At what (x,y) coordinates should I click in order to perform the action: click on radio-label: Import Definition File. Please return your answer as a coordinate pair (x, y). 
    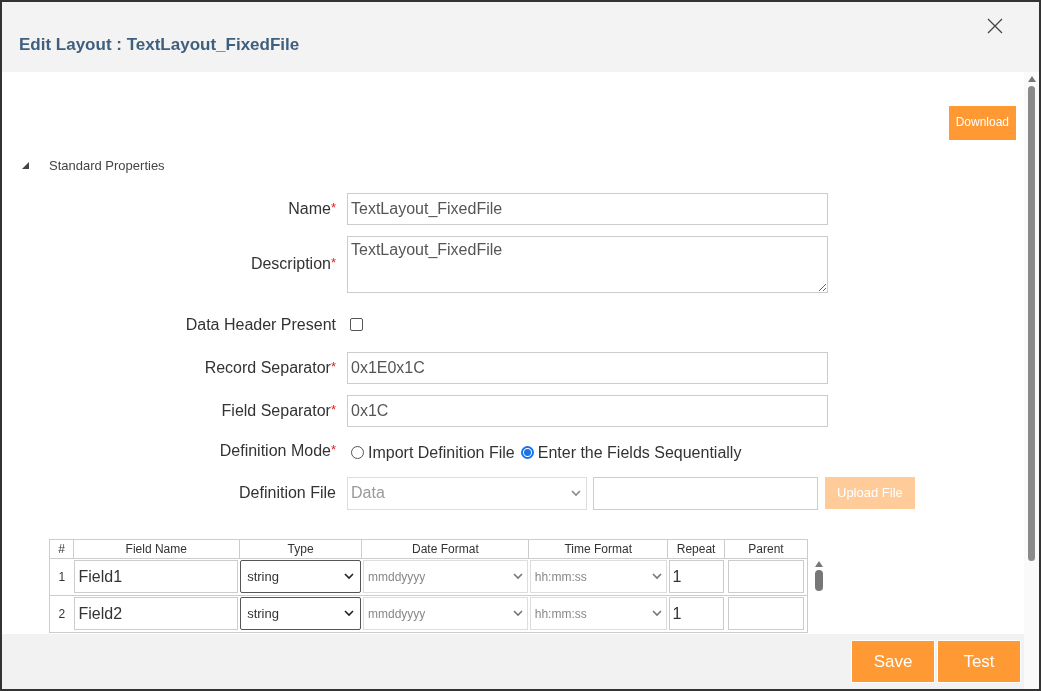
    Looking at the image, I should click on (441, 452).